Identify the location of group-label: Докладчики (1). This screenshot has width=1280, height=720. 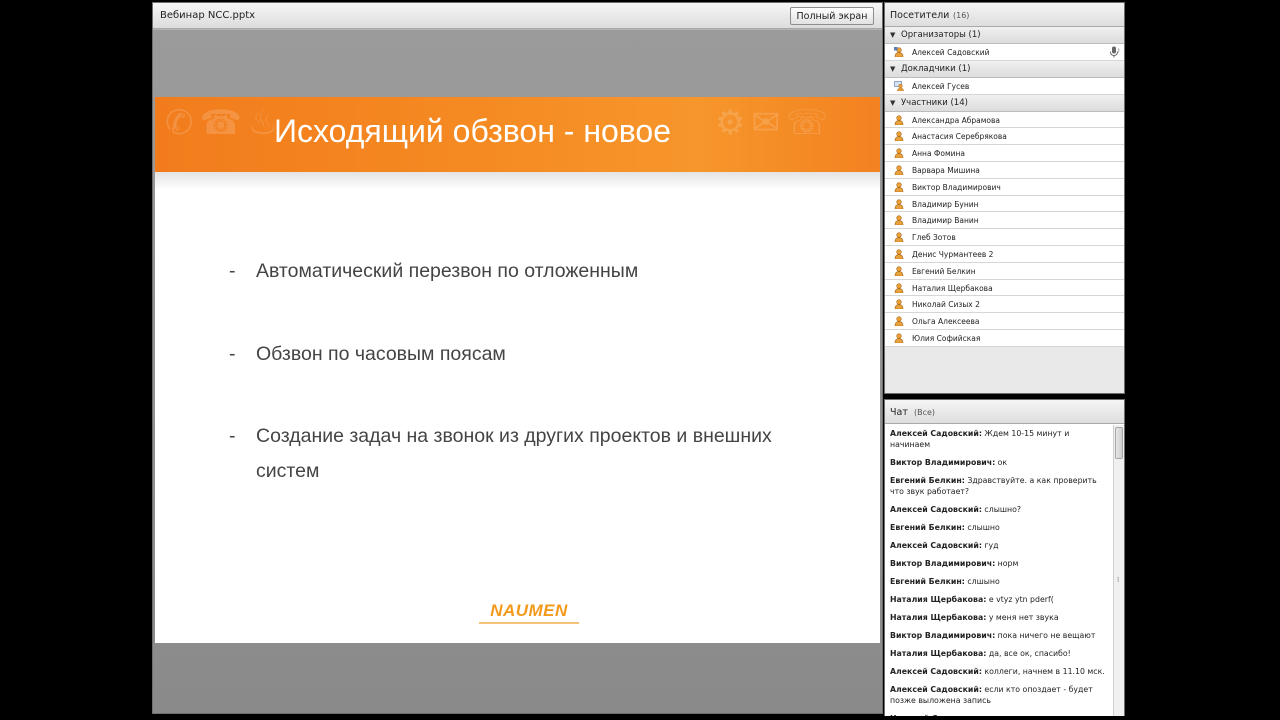
(936, 68).